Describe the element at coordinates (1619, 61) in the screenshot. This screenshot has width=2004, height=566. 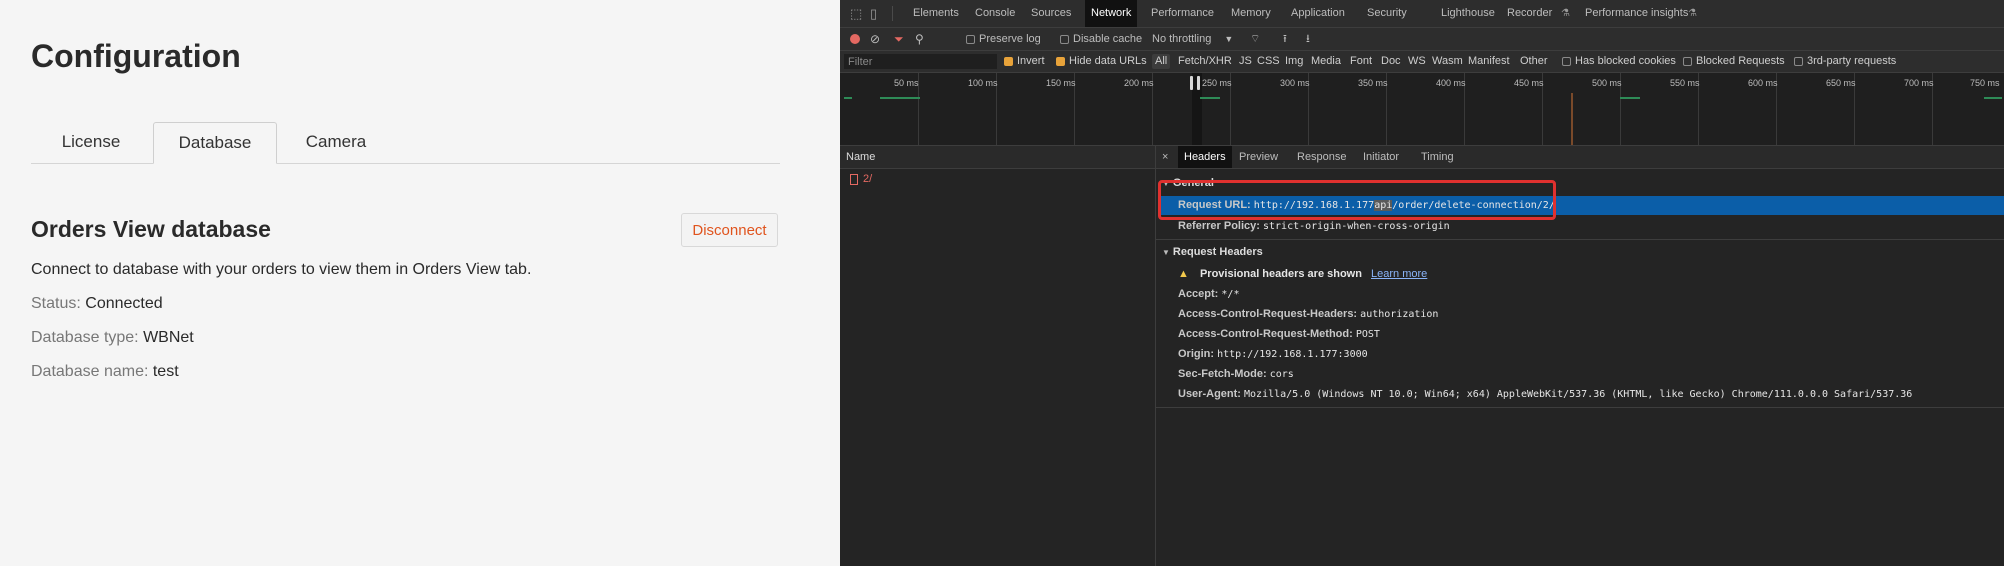
I see `blocked-cookies-checkbox: Has blocked cookies` at that location.